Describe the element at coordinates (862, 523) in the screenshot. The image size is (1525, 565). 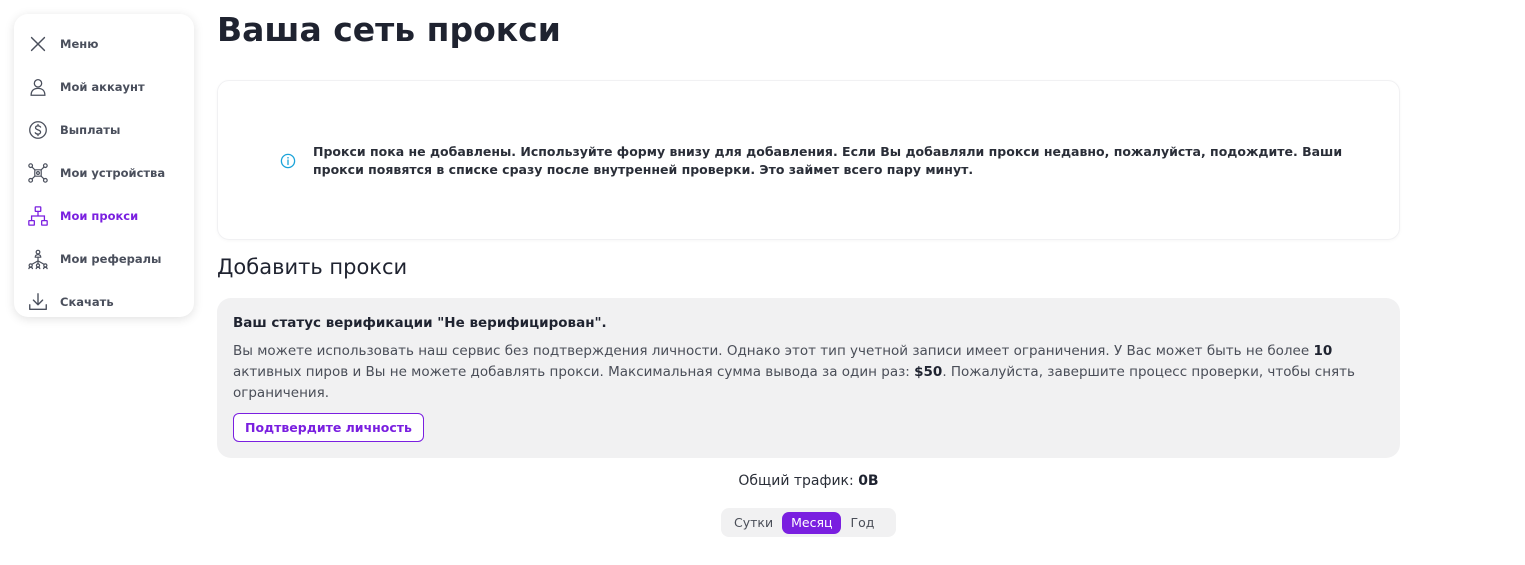
I see `period-year-button: Год` at that location.